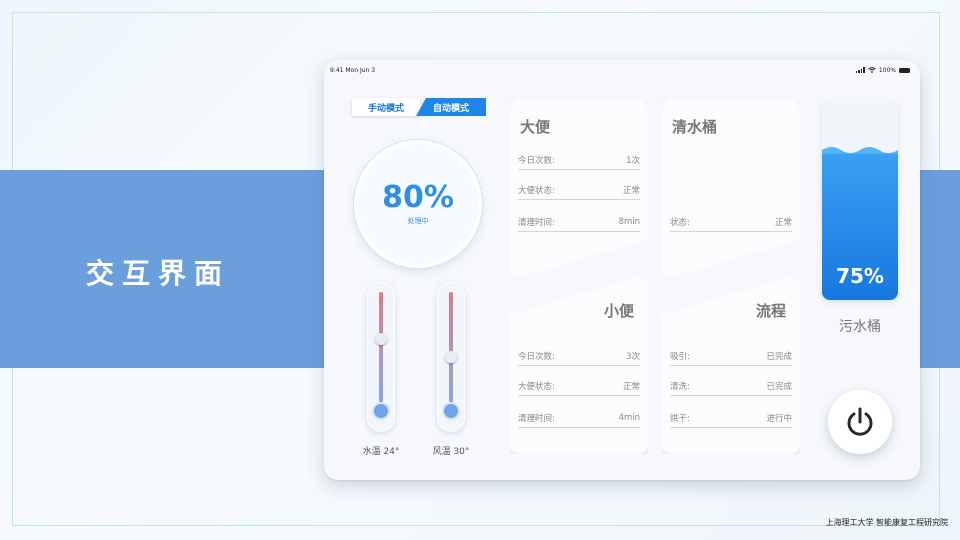 This screenshot has width=960, height=540. What do you see at coordinates (381, 351) in the screenshot?
I see `thermo-tube` at bounding box center [381, 351].